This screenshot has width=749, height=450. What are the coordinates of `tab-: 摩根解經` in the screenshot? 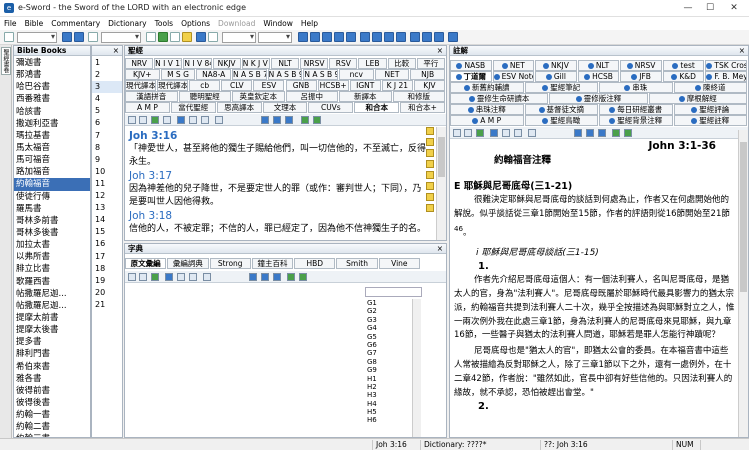 It's located at (697, 98).